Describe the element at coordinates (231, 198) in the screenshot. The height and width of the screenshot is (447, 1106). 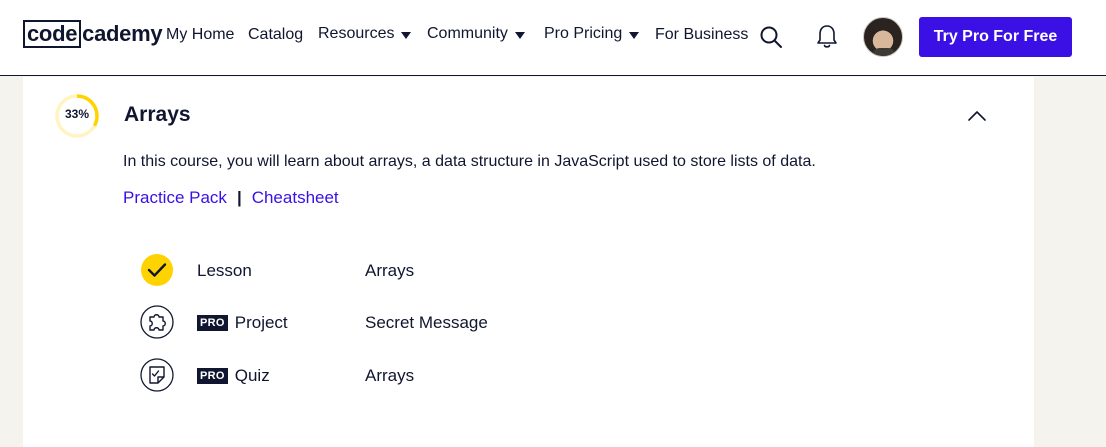
I see `module-links: Practice Pack | Cheatsheet` at that location.